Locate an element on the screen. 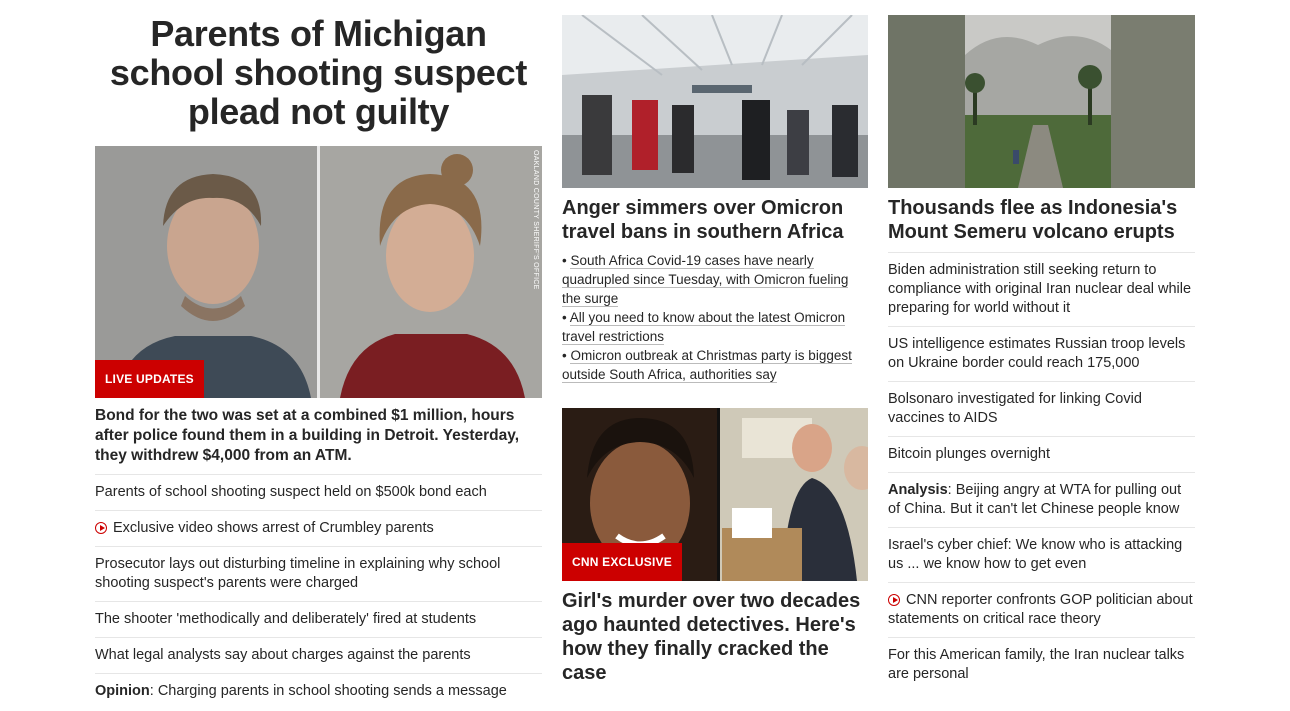  airport-image is located at coordinates (715, 101).